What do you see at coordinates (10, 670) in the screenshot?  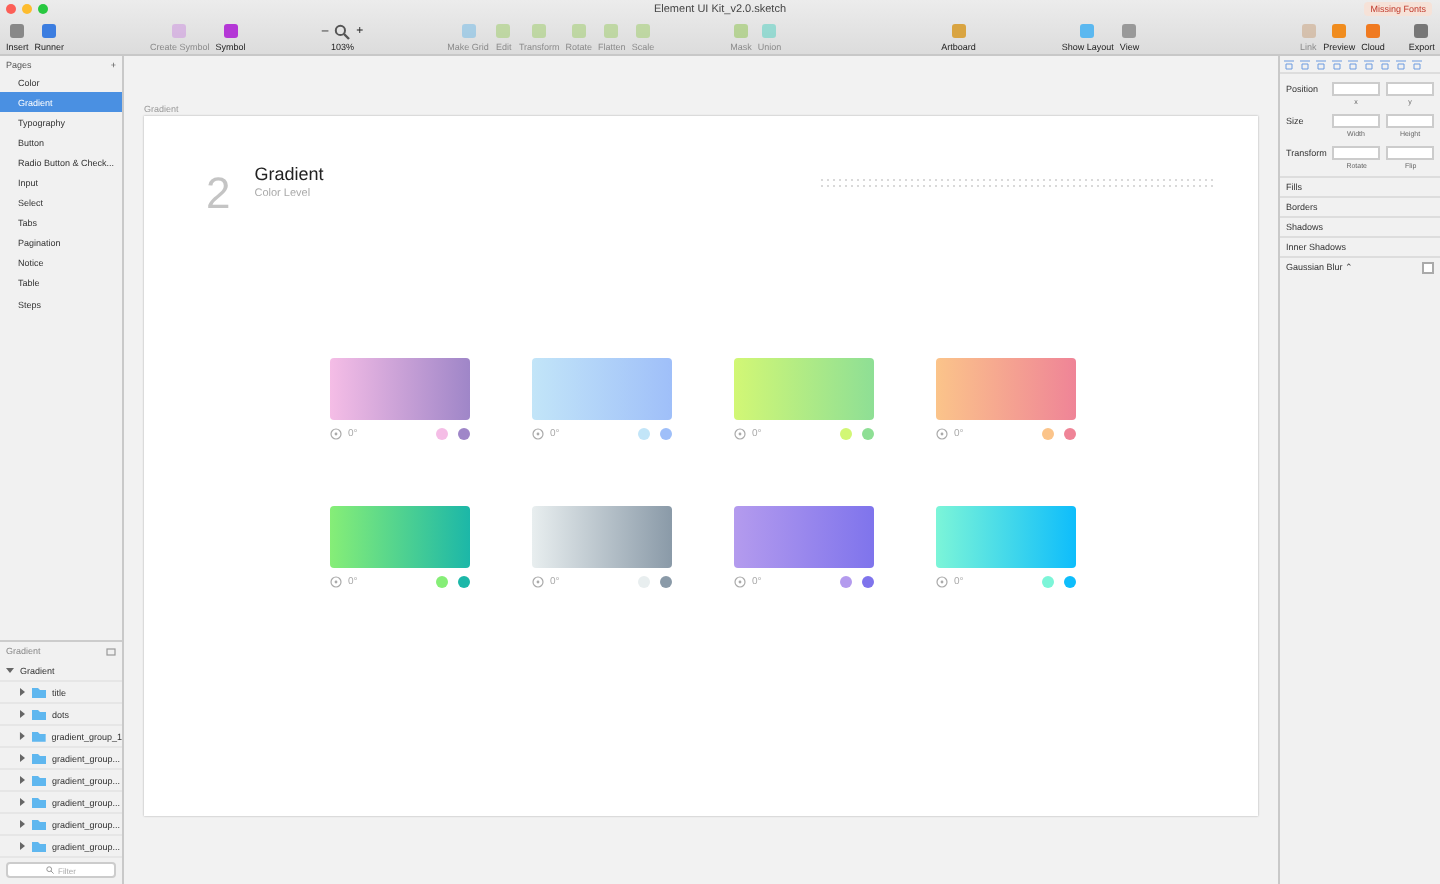 I see `expanded-caret-icon` at bounding box center [10, 670].